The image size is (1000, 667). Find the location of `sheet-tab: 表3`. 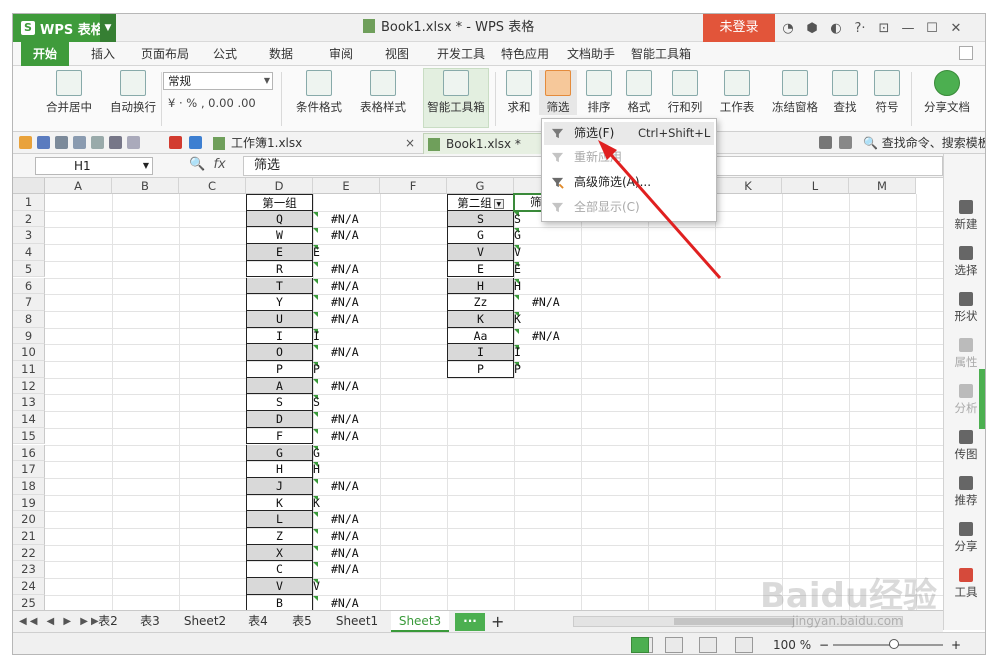

sheet-tab: 表3 is located at coordinates (150, 621).